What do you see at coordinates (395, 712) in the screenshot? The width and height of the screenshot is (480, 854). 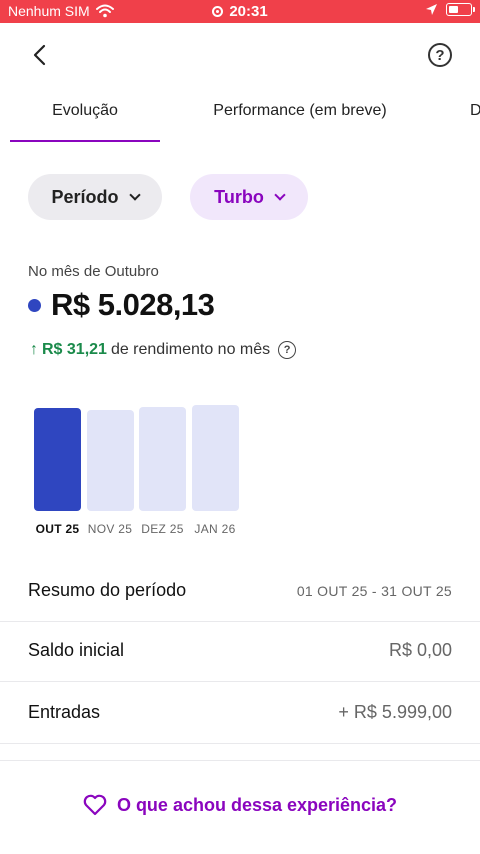 I see `deposits-value: + R$ 5.999,00` at bounding box center [395, 712].